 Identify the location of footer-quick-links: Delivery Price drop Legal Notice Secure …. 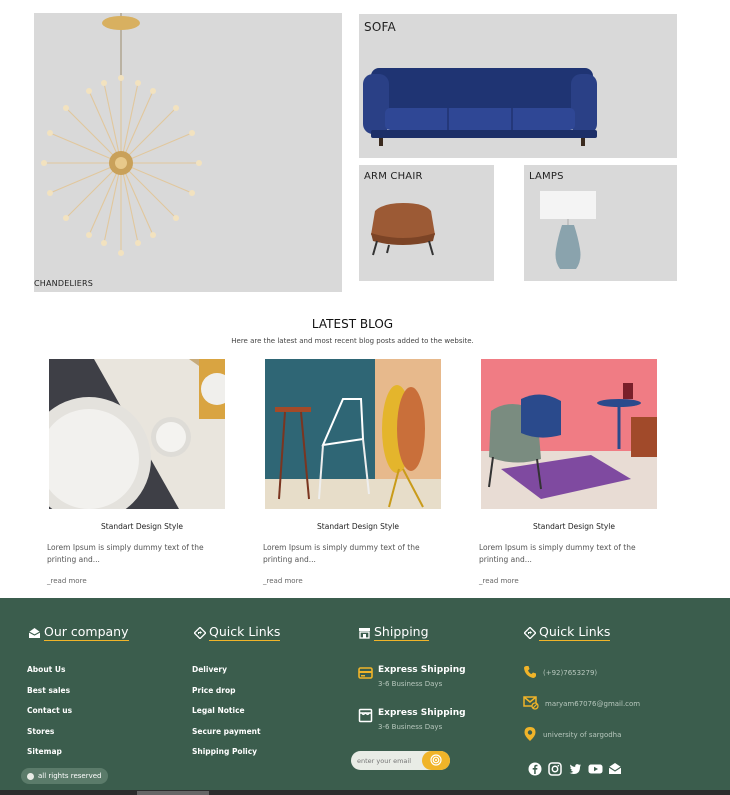
(226, 716).